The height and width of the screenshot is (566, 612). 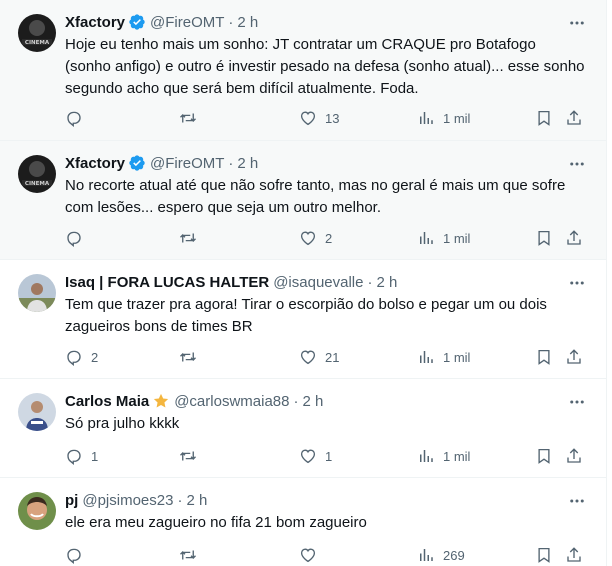 I want to click on reply-button: 1, so click(x=81, y=456).